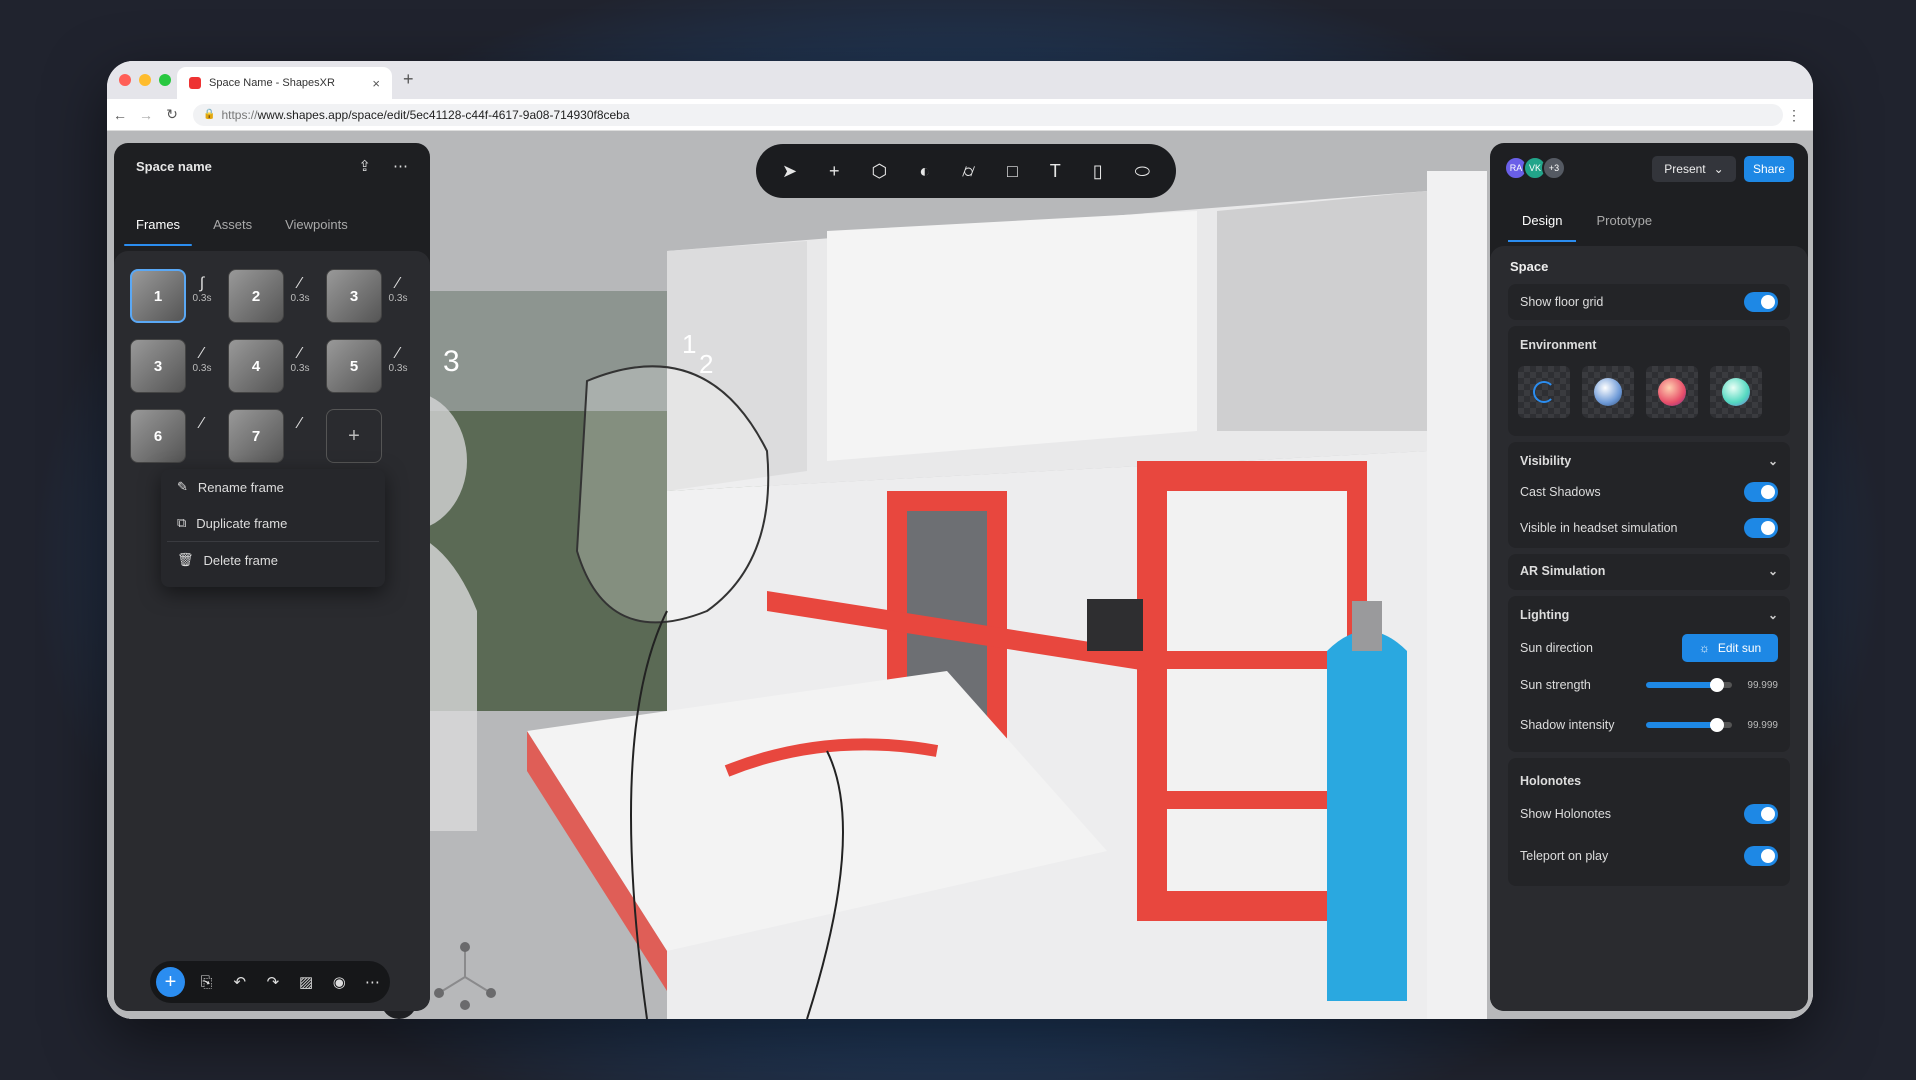 This screenshot has height=1080, width=1916. I want to click on share-button: Share, so click(1769, 169).